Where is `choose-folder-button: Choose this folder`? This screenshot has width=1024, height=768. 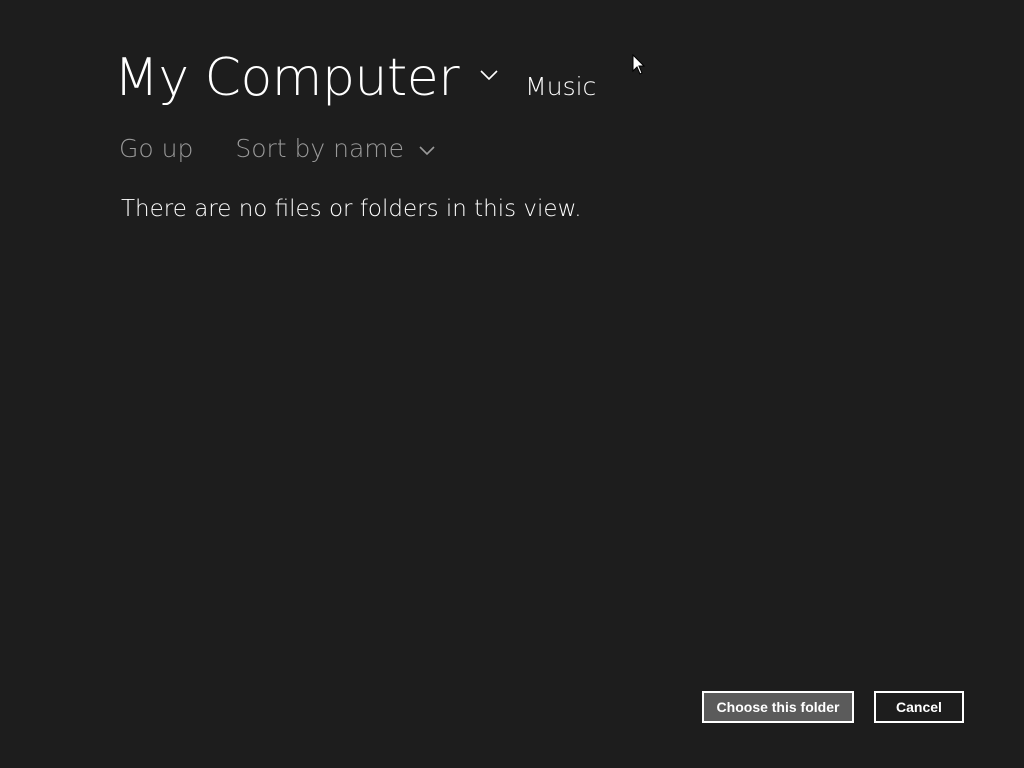 choose-folder-button: Choose this folder is located at coordinates (778, 707).